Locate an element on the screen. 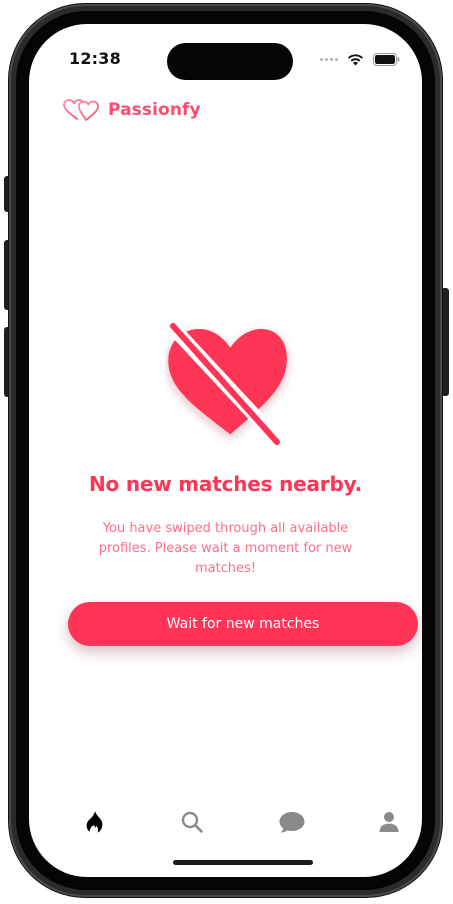 The height and width of the screenshot is (904, 453). power-button is located at coordinates (445, 342).